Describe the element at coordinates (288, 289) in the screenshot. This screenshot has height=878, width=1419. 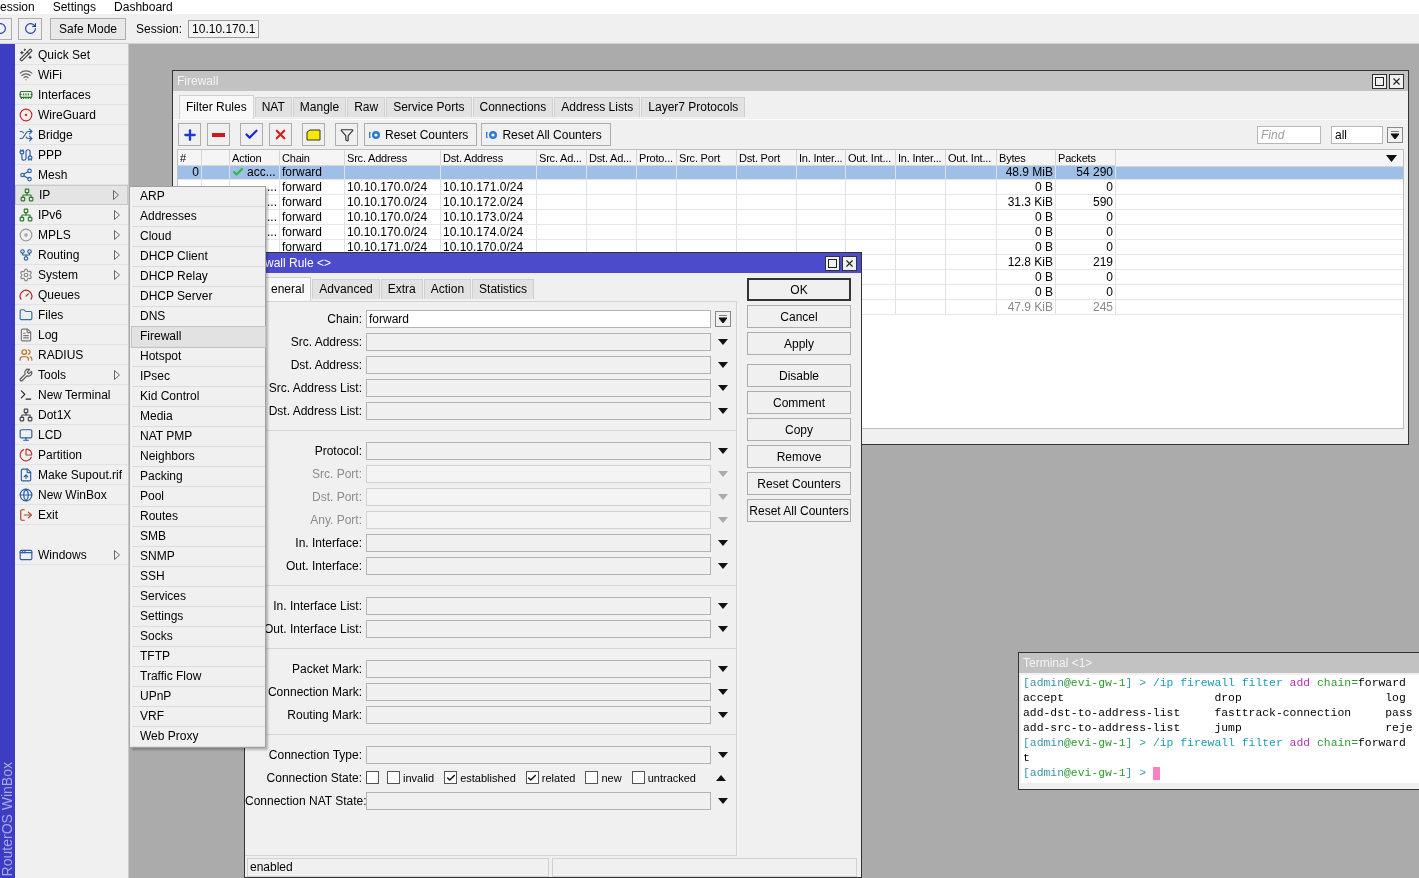
I see `tab: eneral` at that location.